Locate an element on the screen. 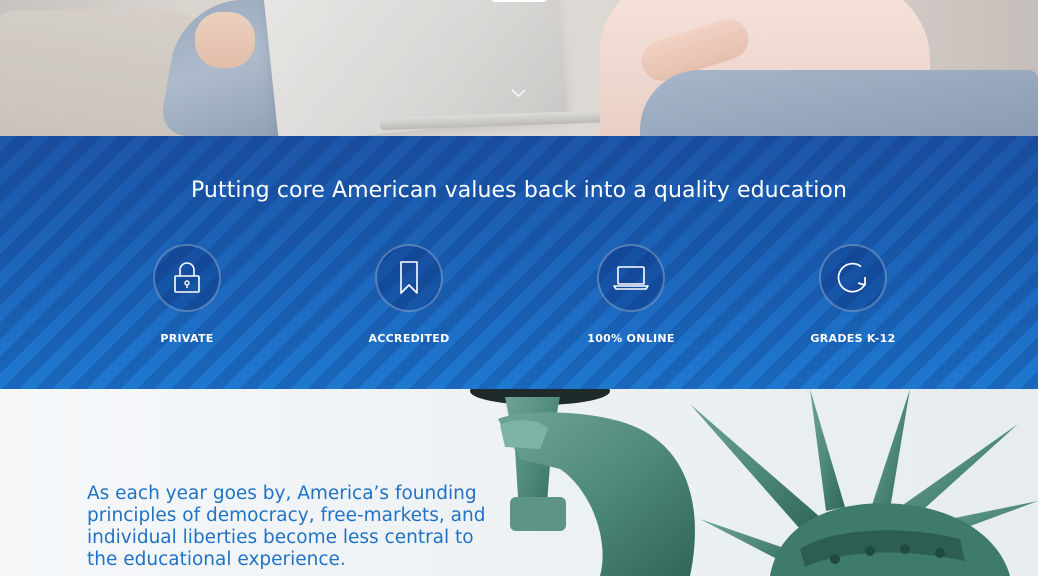 This screenshot has height=576, width=1038. feature-label: PRIVATE is located at coordinates (187, 338).